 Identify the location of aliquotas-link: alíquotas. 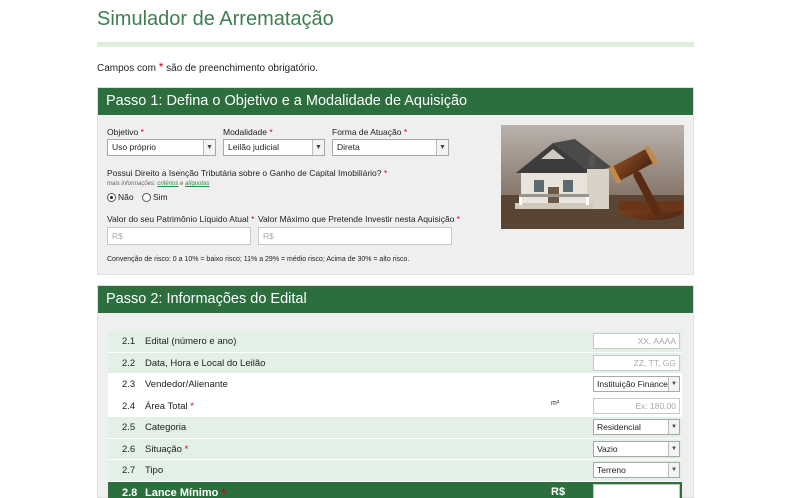
(197, 184).